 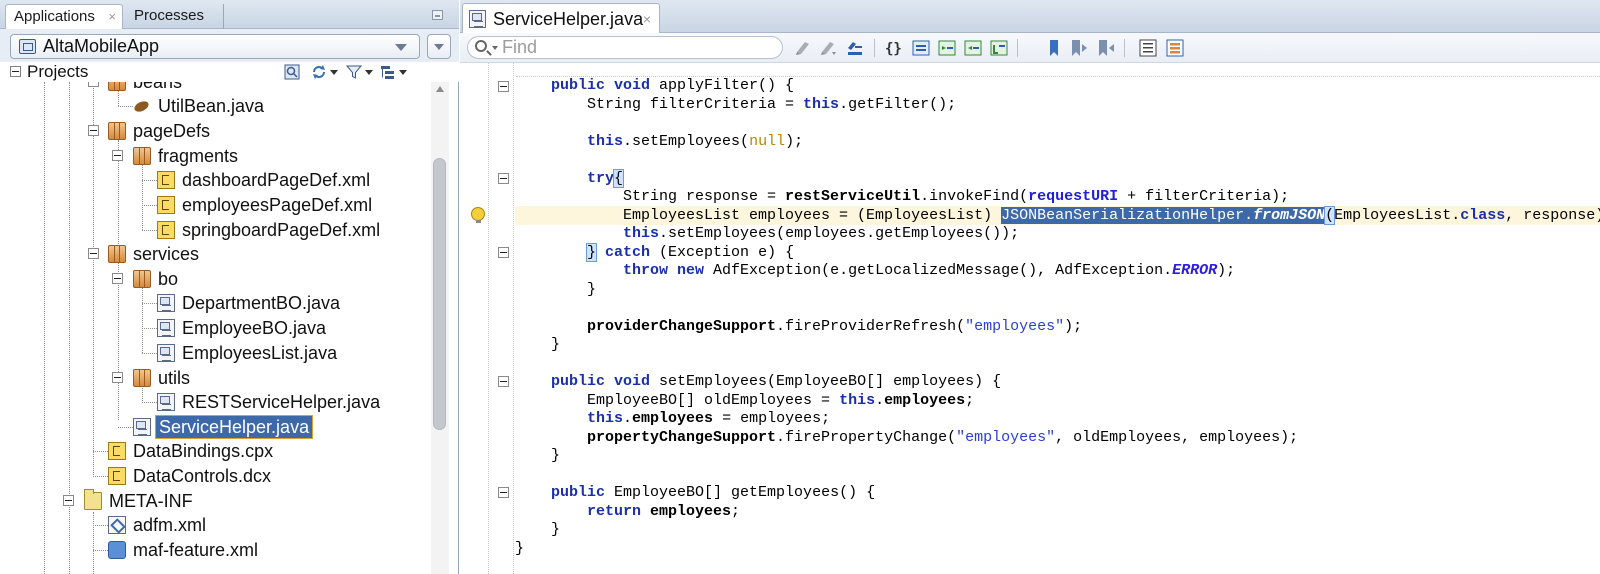 I want to click on feature-file-icon, so click(x=117, y=550).